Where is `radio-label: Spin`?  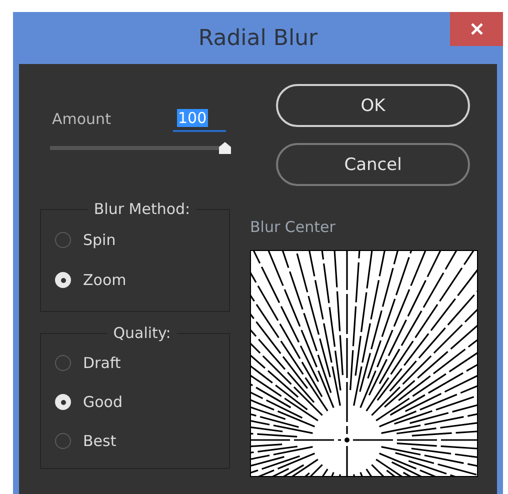 radio-label: Spin is located at coordinates (99, 240).